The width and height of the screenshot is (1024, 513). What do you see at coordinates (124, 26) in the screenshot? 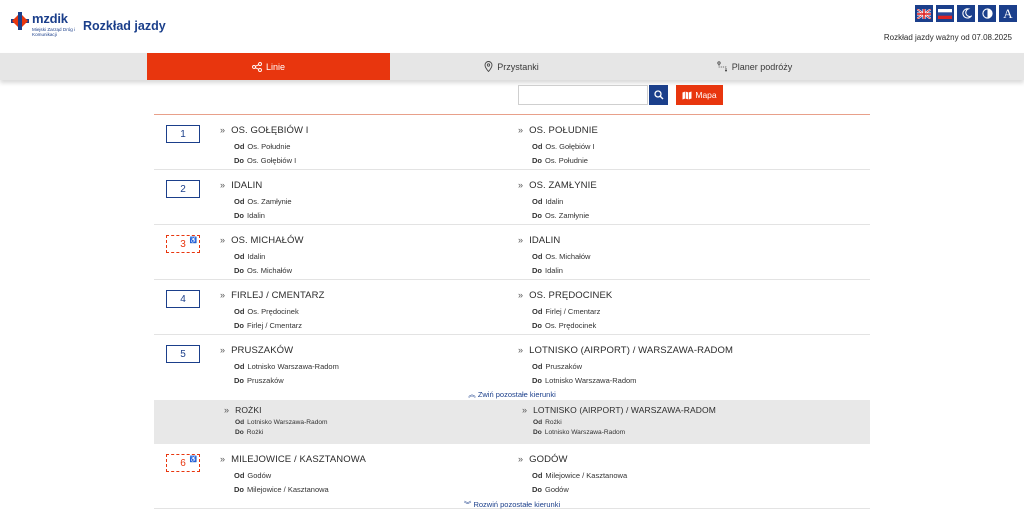
I see `page-title: Rozkład jazdy` at bounding box center [124, 26].